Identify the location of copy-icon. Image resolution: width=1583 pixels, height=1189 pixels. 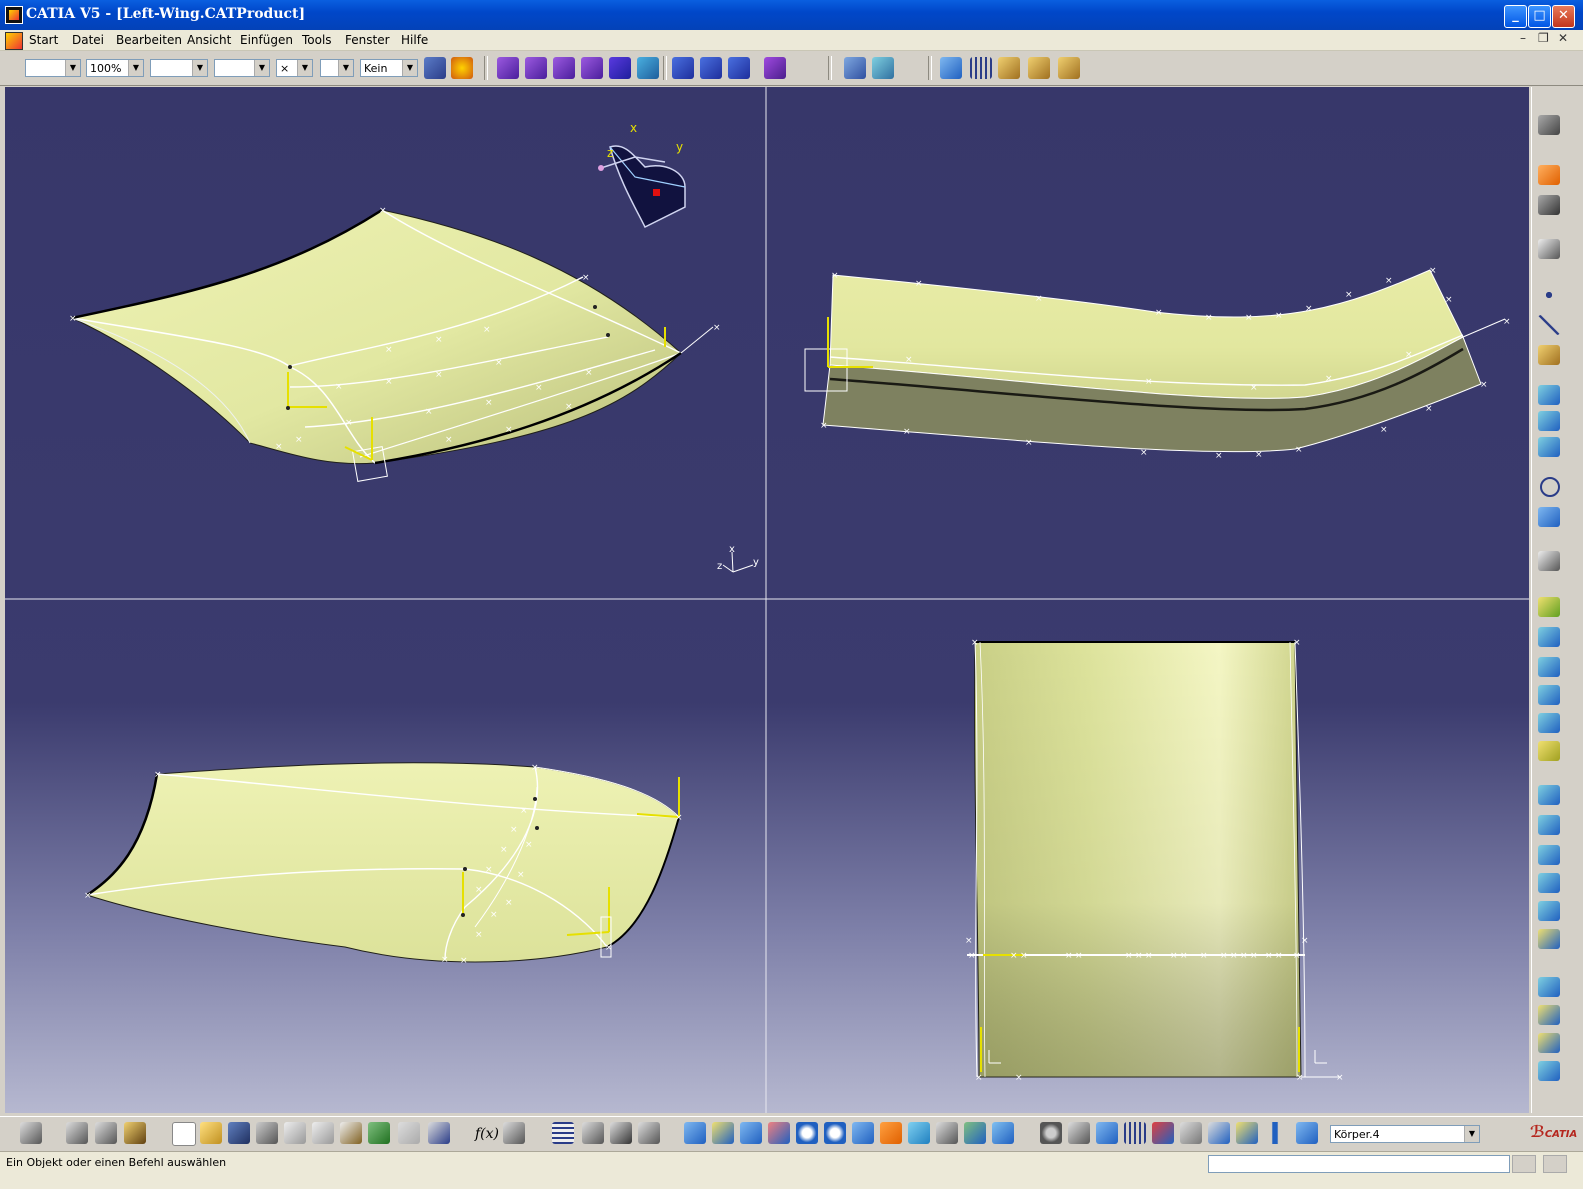
(323, 1133).